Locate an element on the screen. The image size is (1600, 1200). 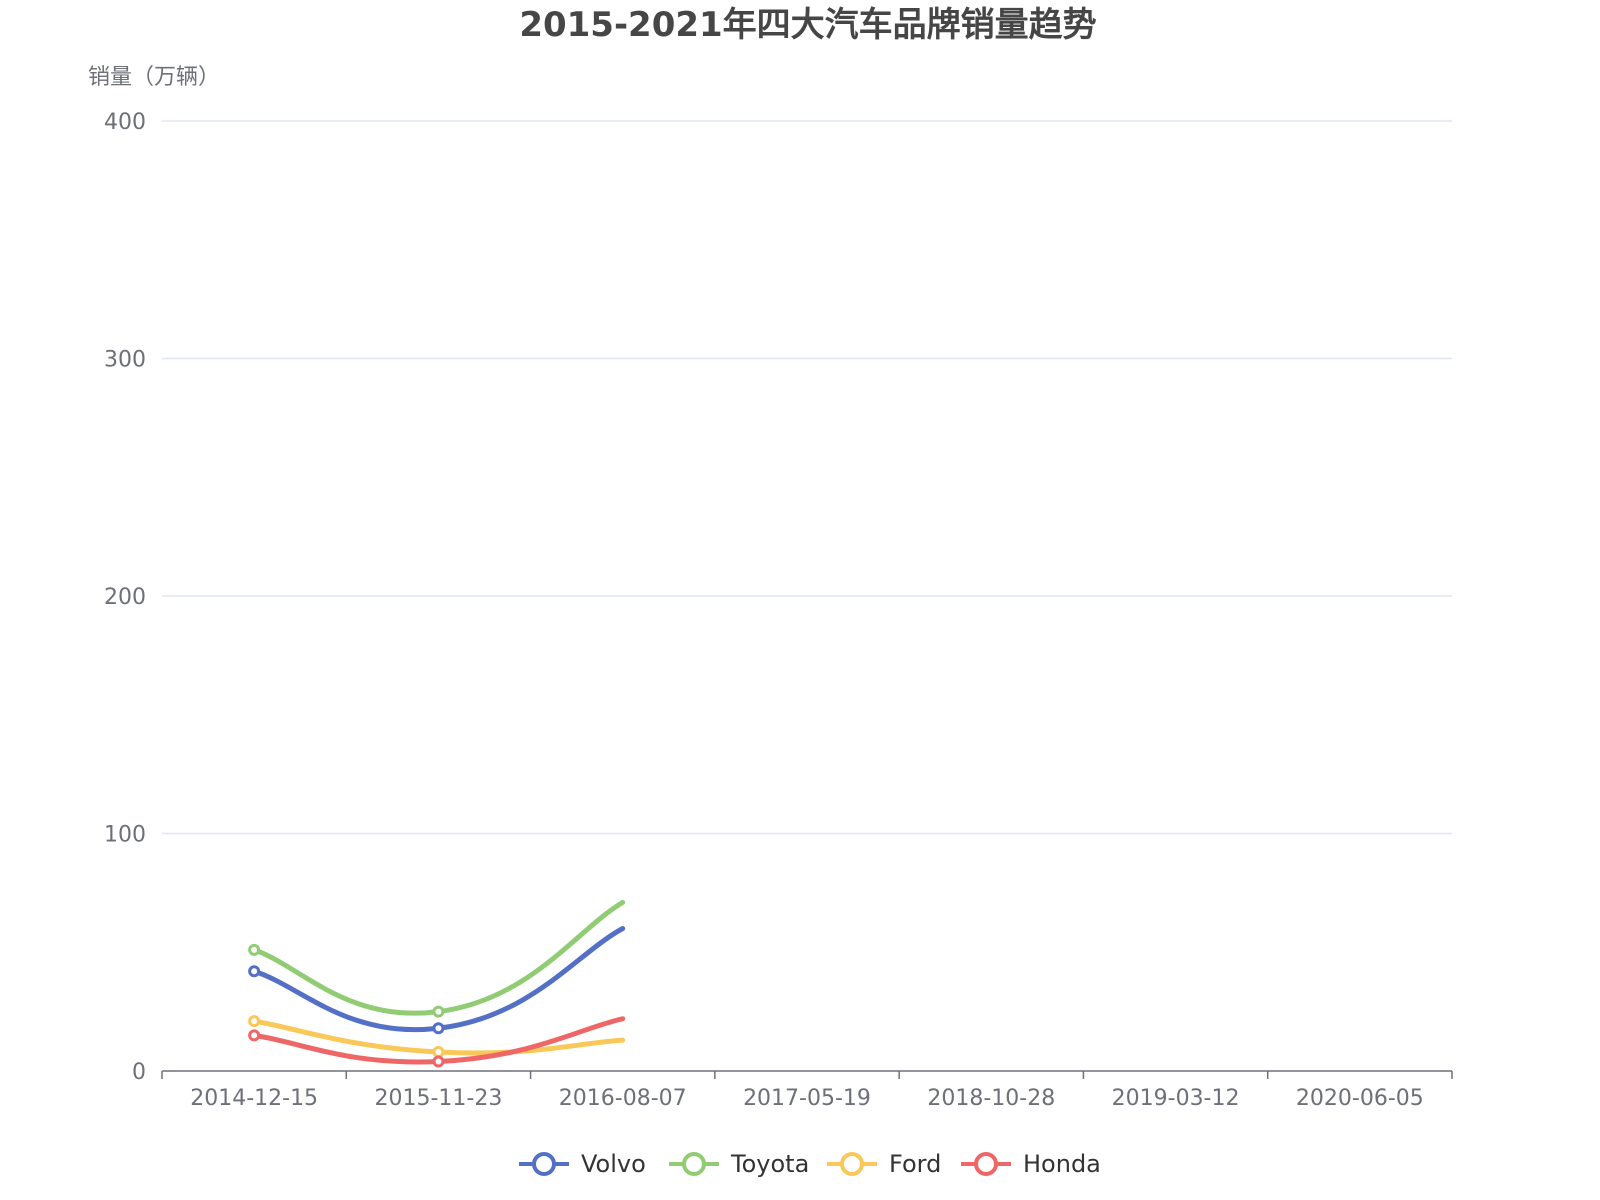
y-tick-label: 100 is located at coordinates (125, 835).